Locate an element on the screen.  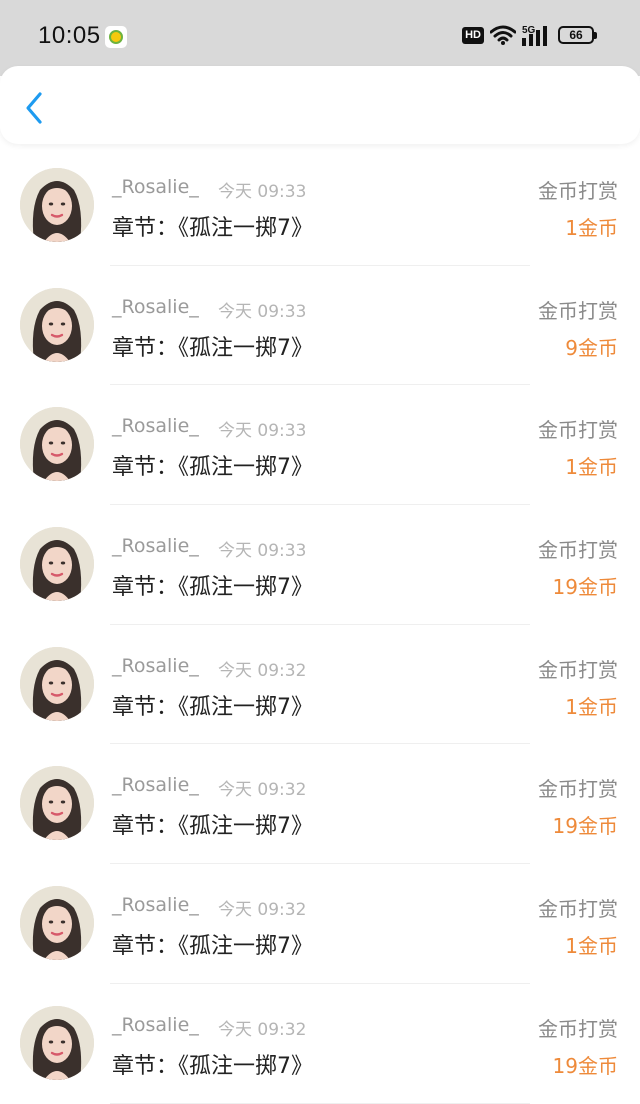
status-bar: 10:05 HD 5G 66 is located at coordinates (320, 38).